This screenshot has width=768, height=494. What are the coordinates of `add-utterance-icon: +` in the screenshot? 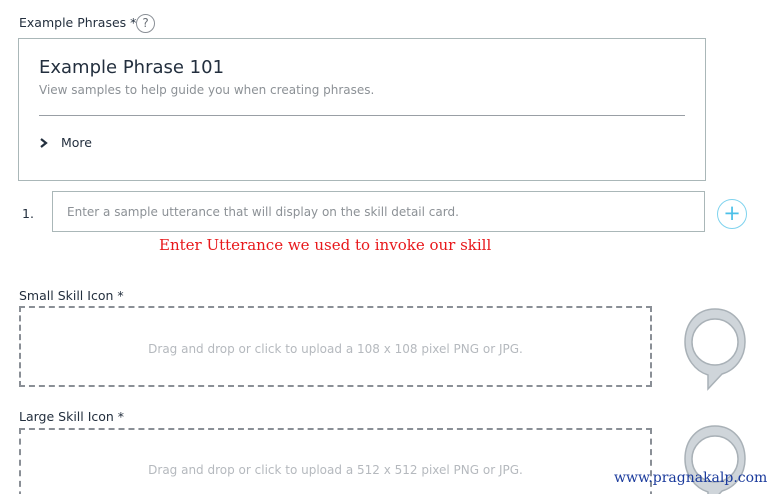 It's located at (732, 214).